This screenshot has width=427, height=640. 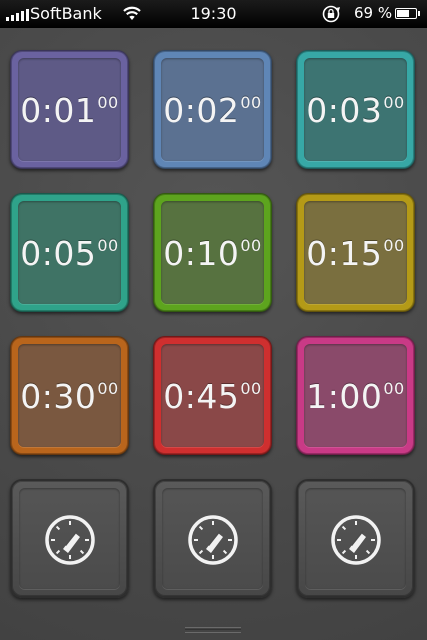 I want to click on timer-button: 0:0200, so click(x=212, y=109).